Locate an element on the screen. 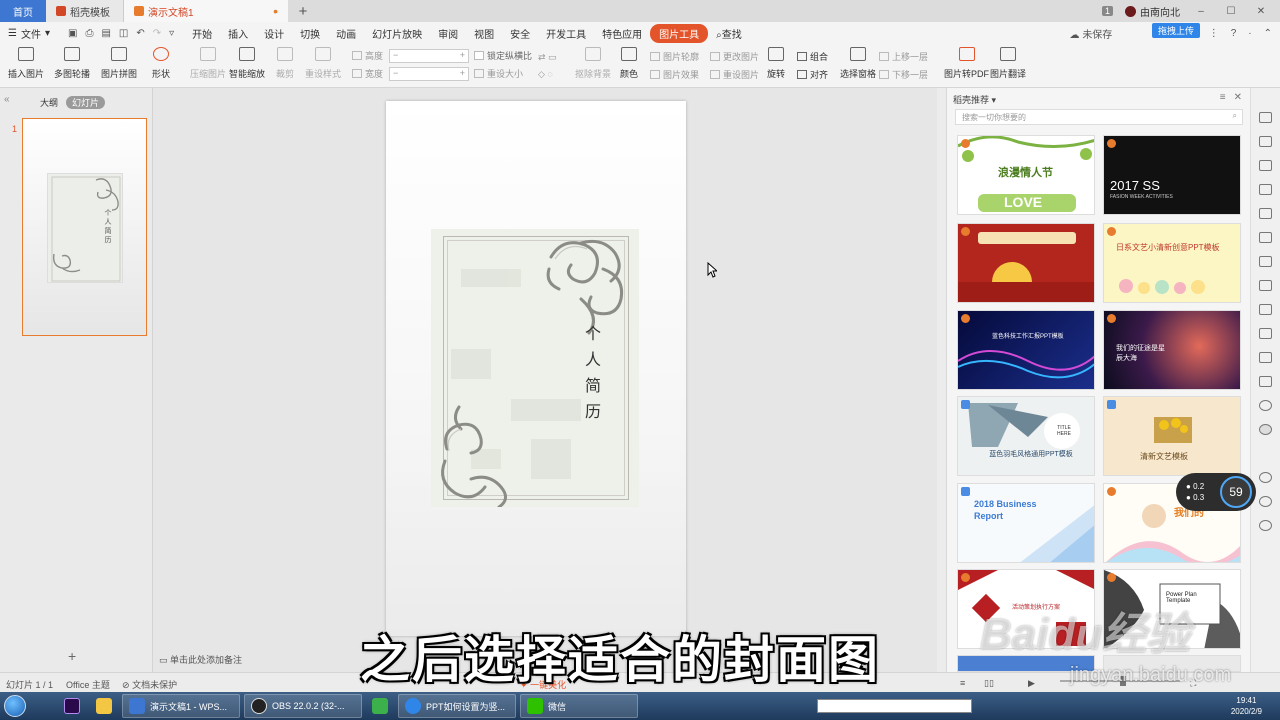  share-icon is located at coordinates (1265, 333).